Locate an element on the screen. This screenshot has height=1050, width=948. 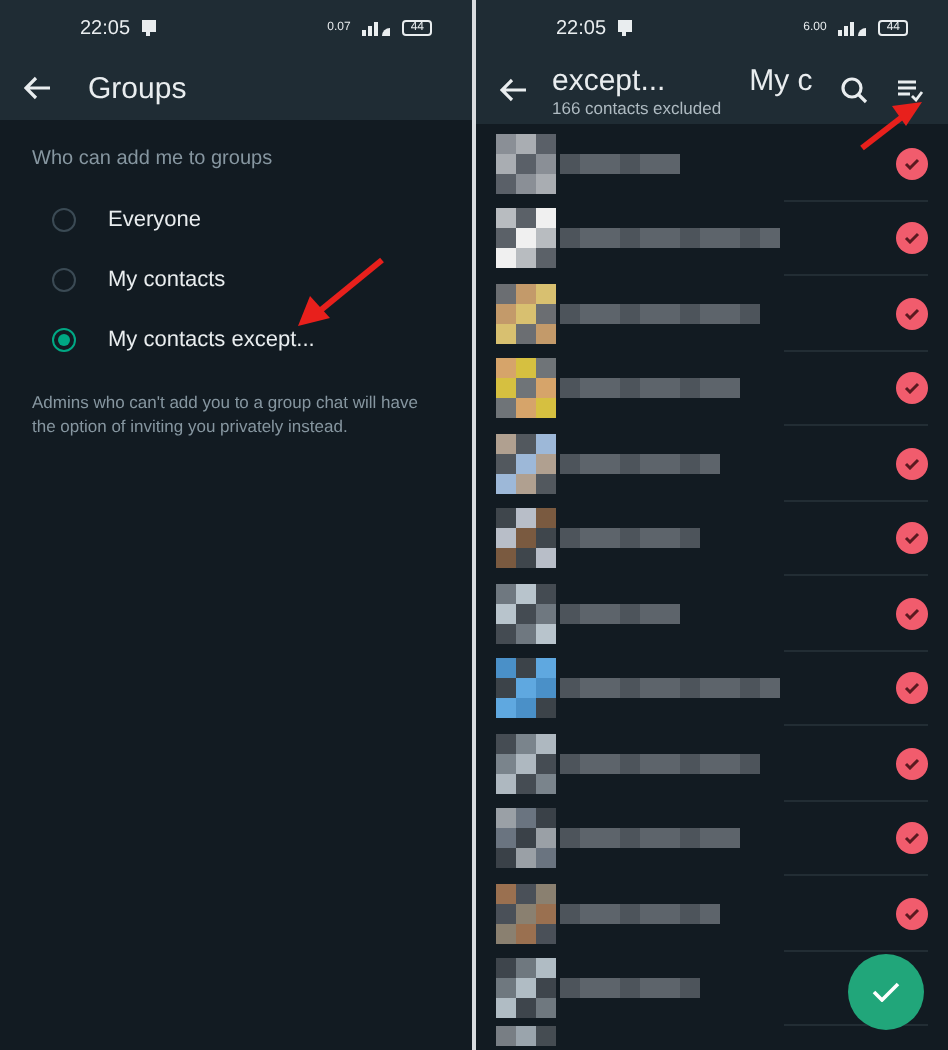
option-label: My contacts is located at coordinates (167, 280).